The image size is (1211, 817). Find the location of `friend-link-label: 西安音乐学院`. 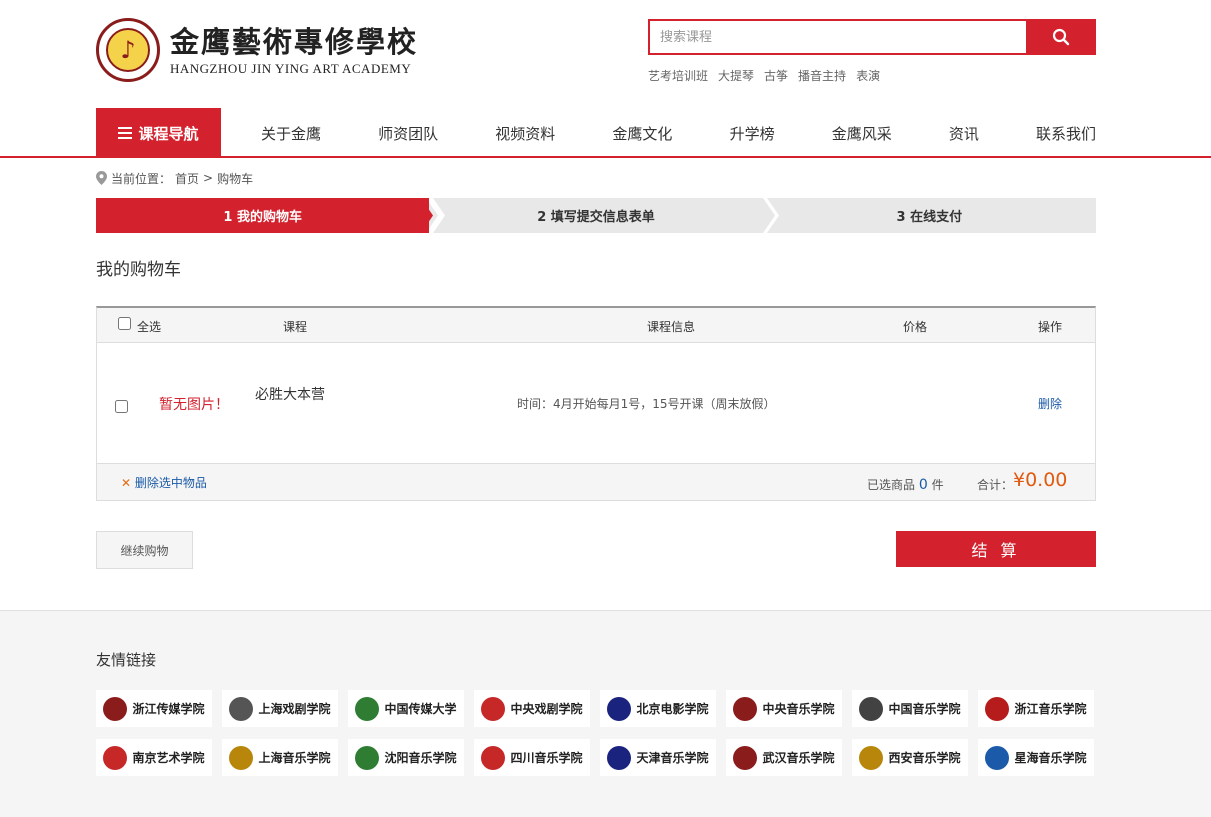

friend-link-label: 西安音乐学院 is located at coordinates (924, 758).